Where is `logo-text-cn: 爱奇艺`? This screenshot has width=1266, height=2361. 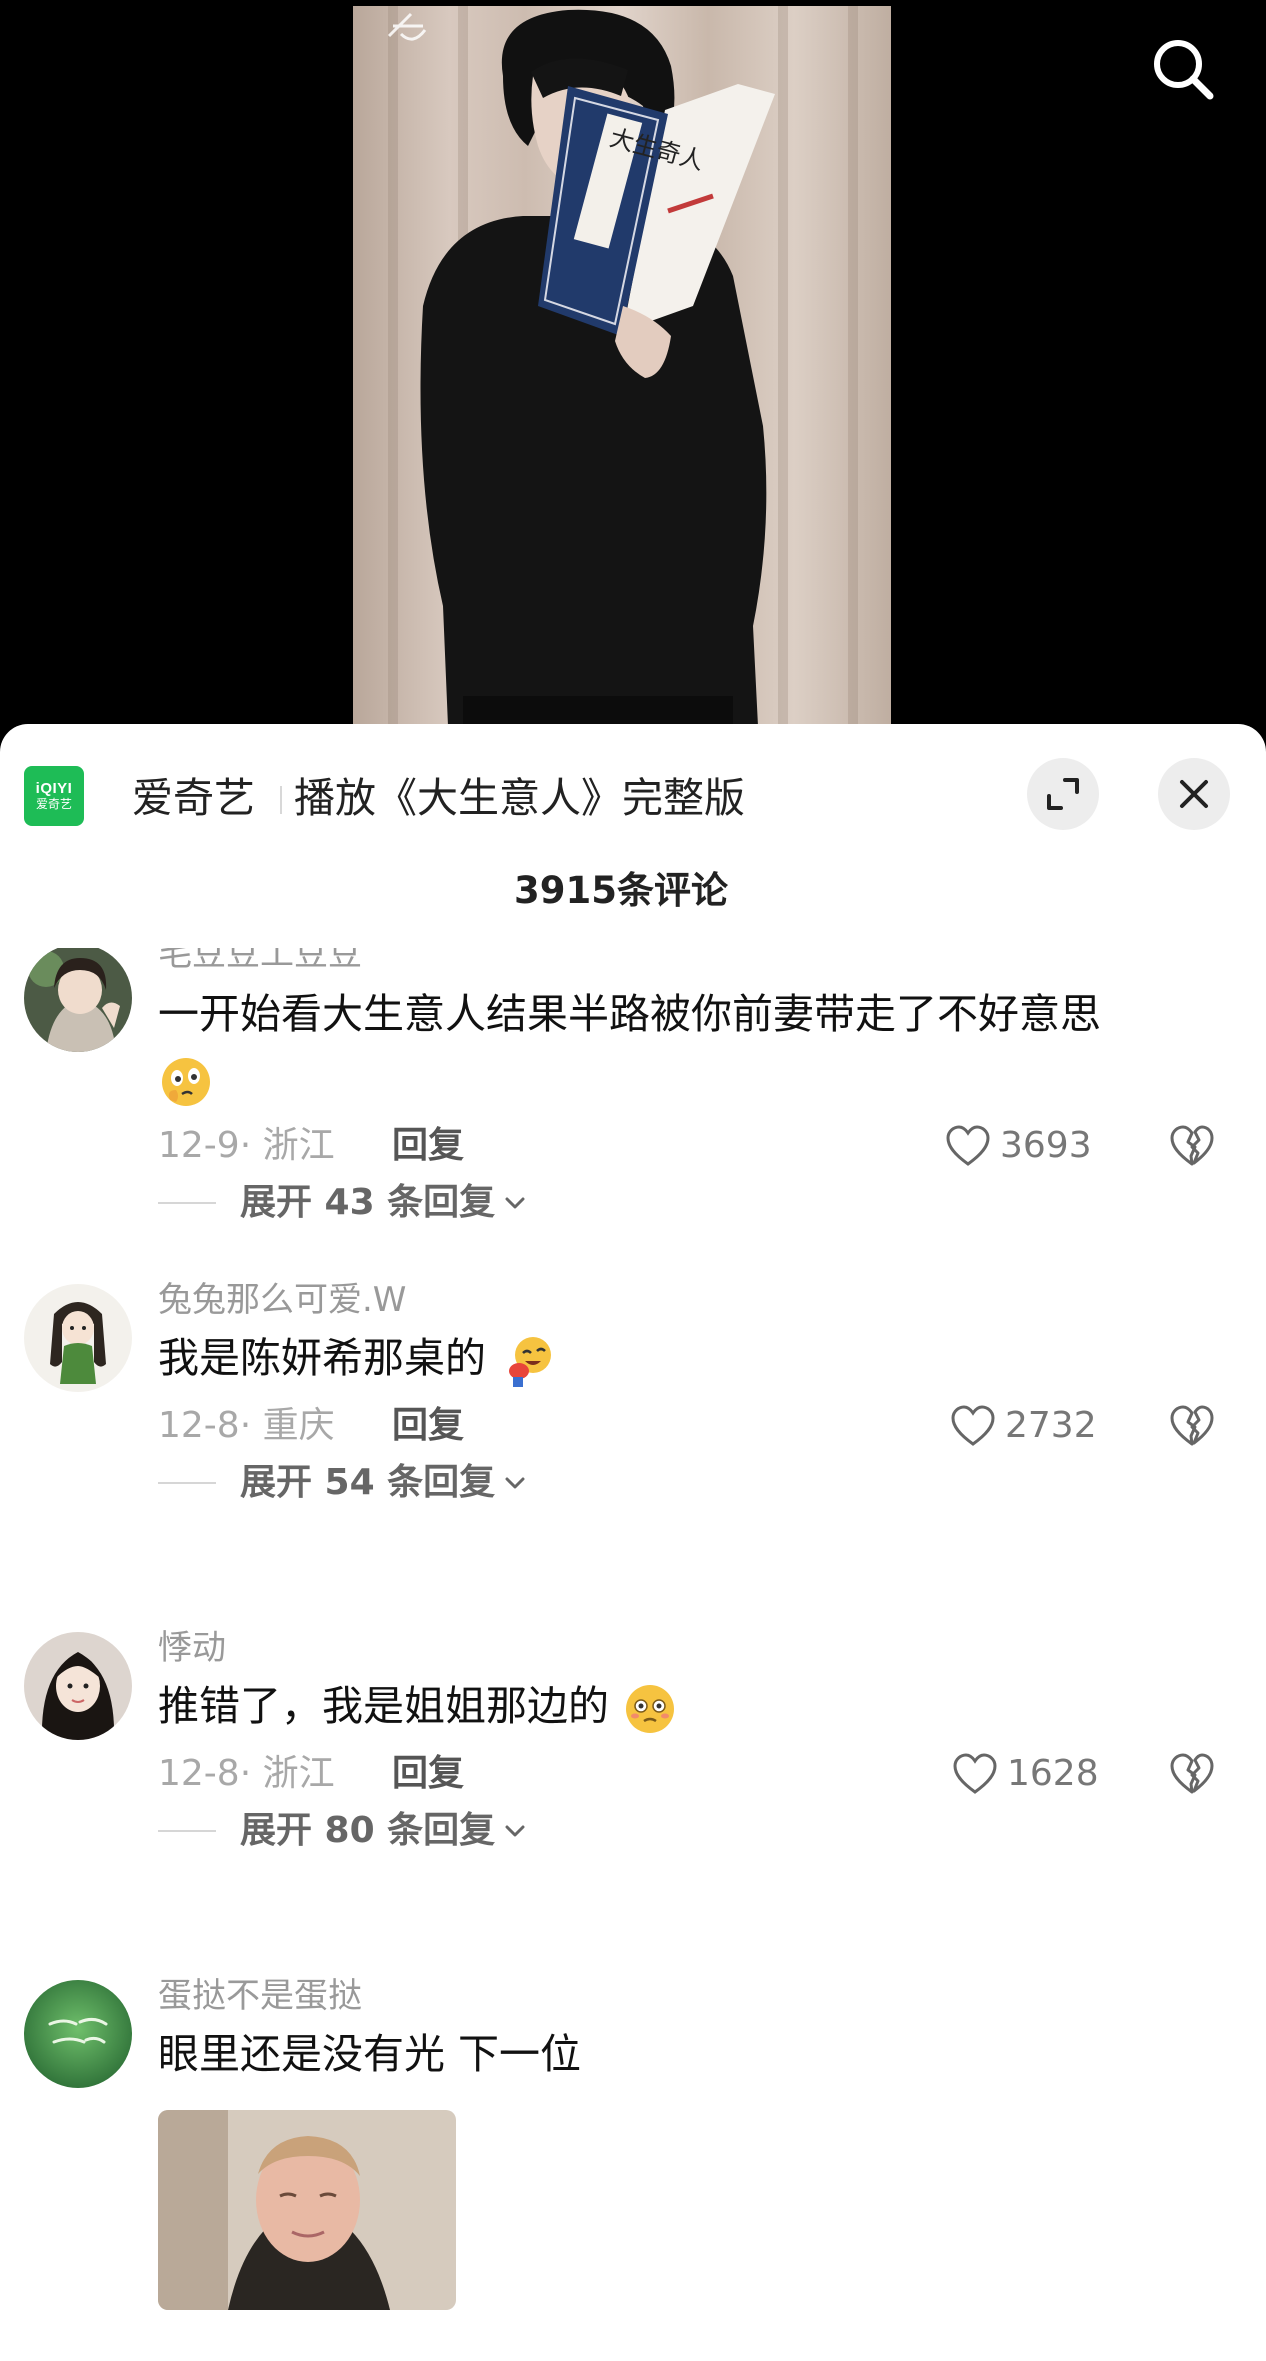 logo-text-cn: 爱奇艺 is located at coordinates (53, 804).